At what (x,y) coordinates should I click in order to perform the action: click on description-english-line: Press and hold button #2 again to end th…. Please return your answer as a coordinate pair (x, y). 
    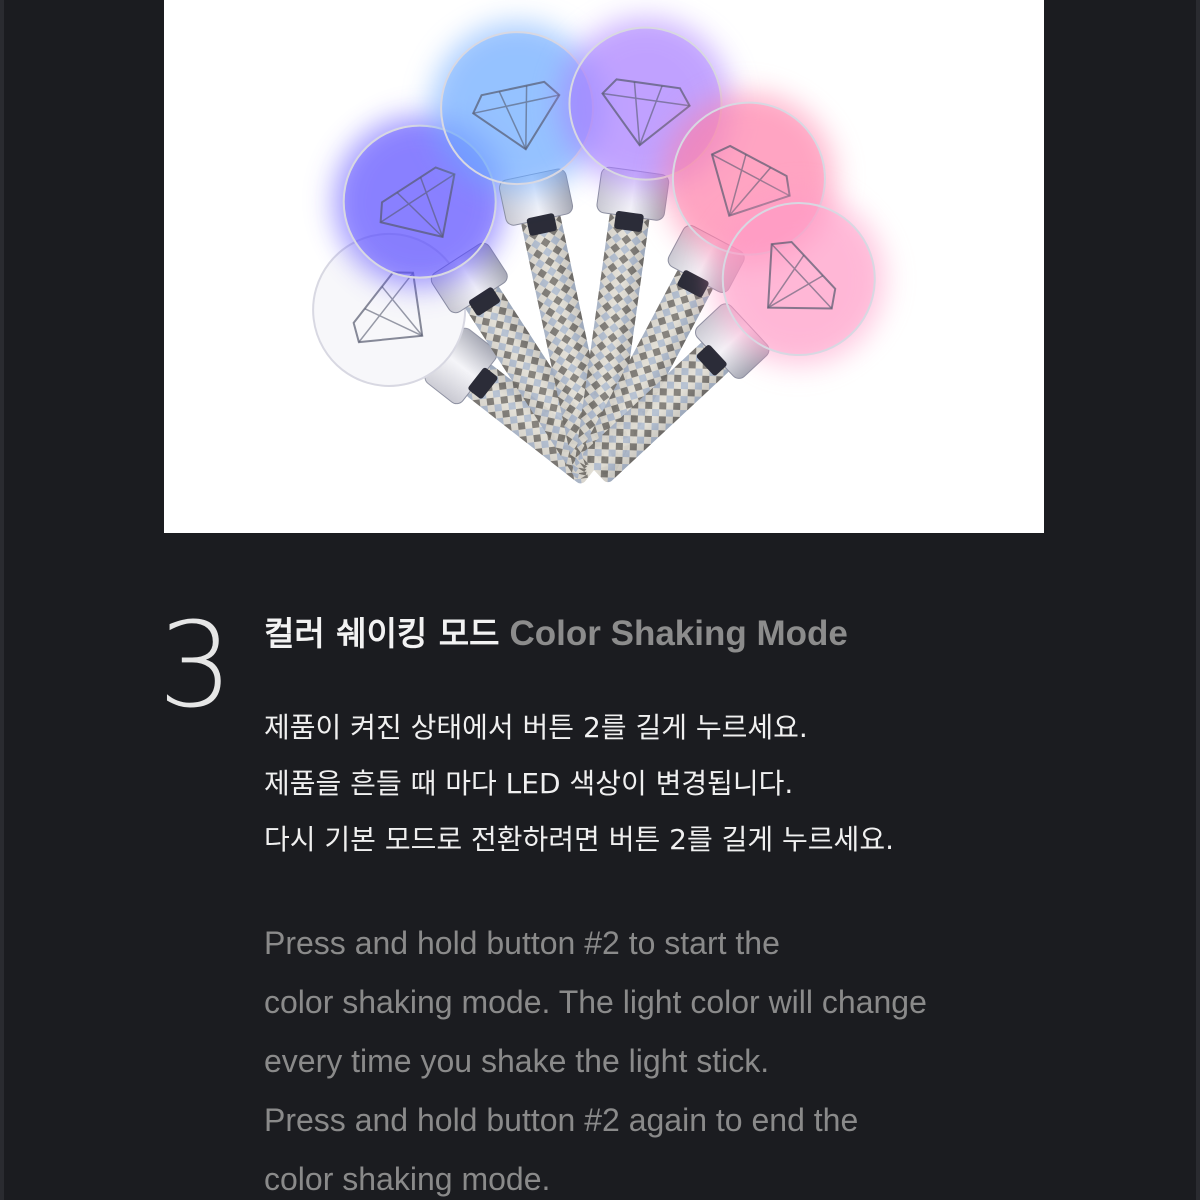
    Looking at the image, I should click on (561, 1120).